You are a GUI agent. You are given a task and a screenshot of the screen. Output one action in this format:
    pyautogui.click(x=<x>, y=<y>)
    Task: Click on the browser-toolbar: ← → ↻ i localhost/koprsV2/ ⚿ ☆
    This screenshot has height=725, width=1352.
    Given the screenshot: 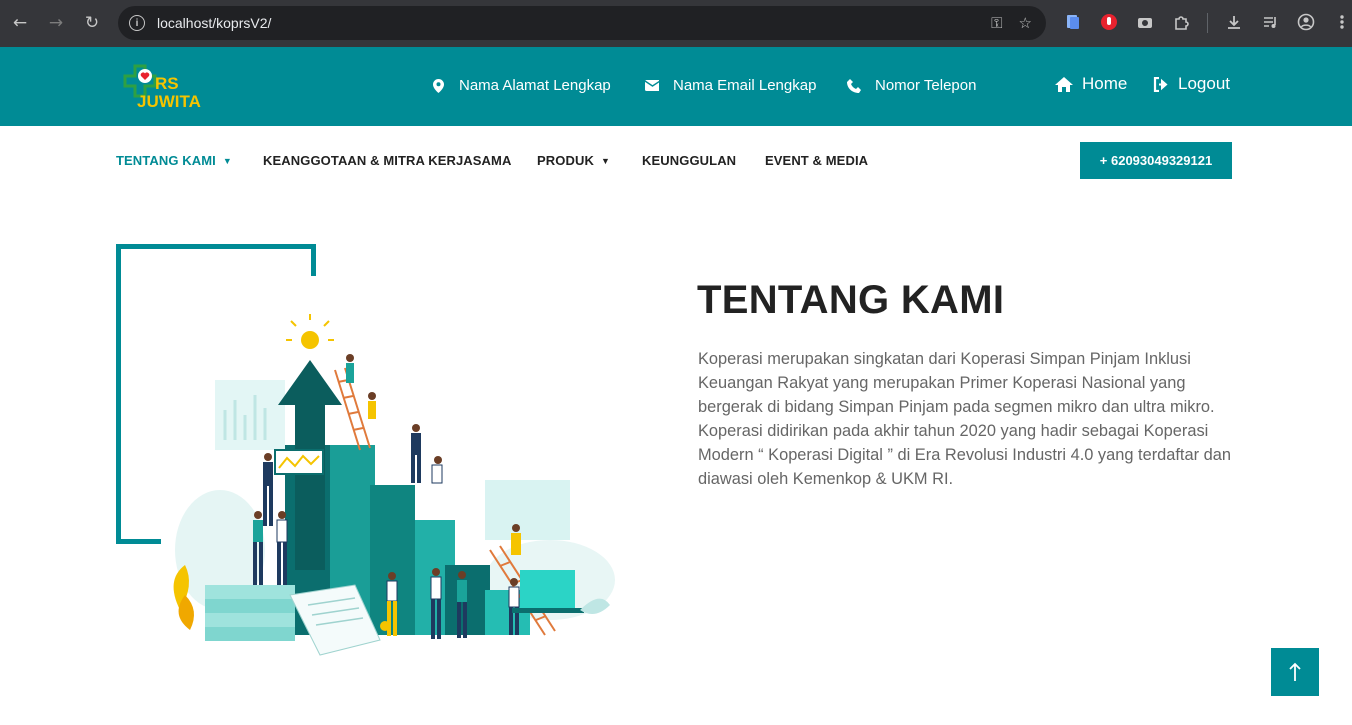 What is the action you would take?
    pyautogui.click(x=676, y=23)
    